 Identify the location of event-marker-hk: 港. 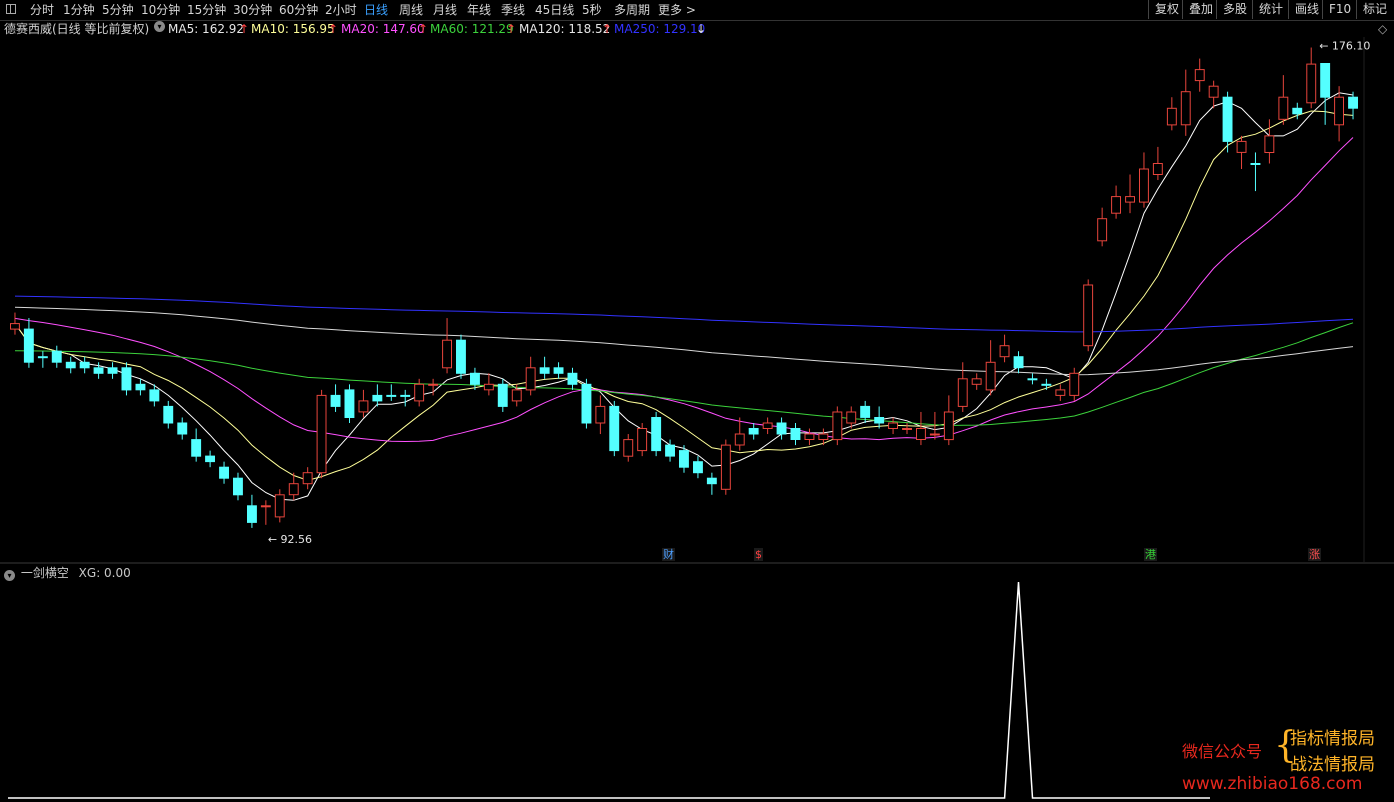
(1150, 554).